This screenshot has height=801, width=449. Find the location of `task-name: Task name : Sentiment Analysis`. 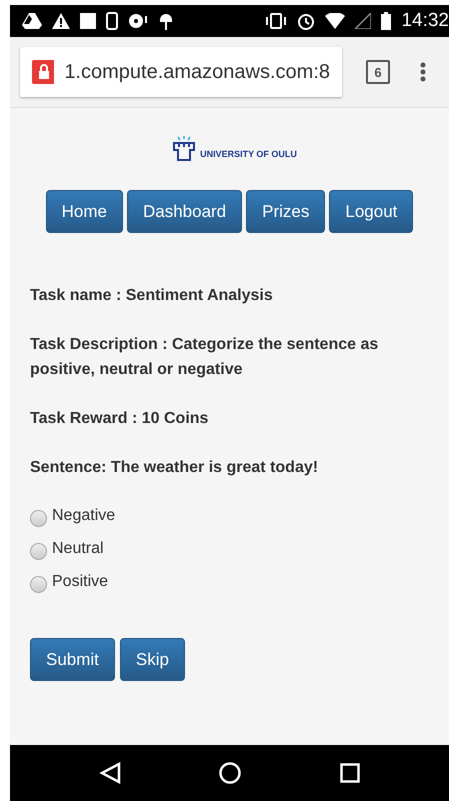

task-name: Task name : Sentiment Analysis is located at coordinates (152, 296).